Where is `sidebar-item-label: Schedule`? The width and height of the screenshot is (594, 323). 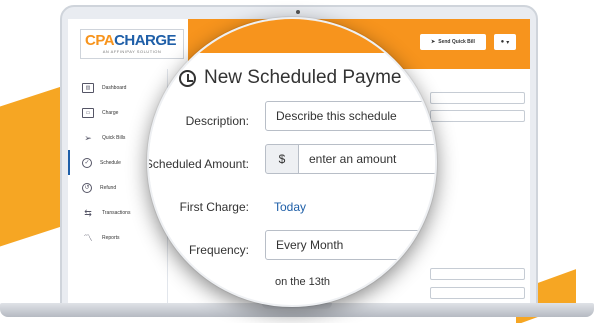 sidebar-item-label: Schedule is located at coordinates (110, 162).